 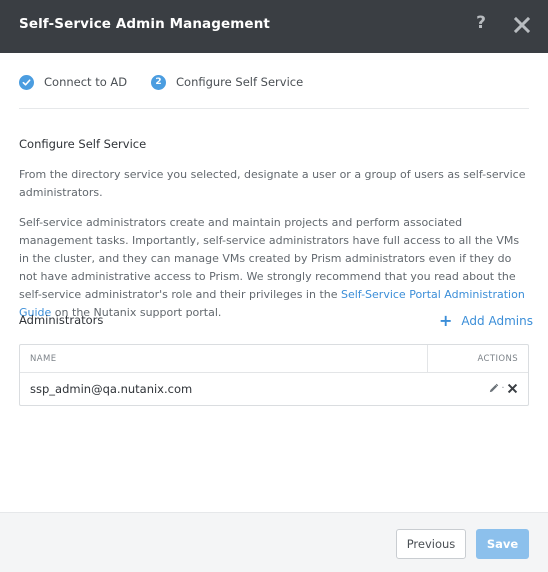 I want to click on row-actions: ·, so click(x=503, y=388).